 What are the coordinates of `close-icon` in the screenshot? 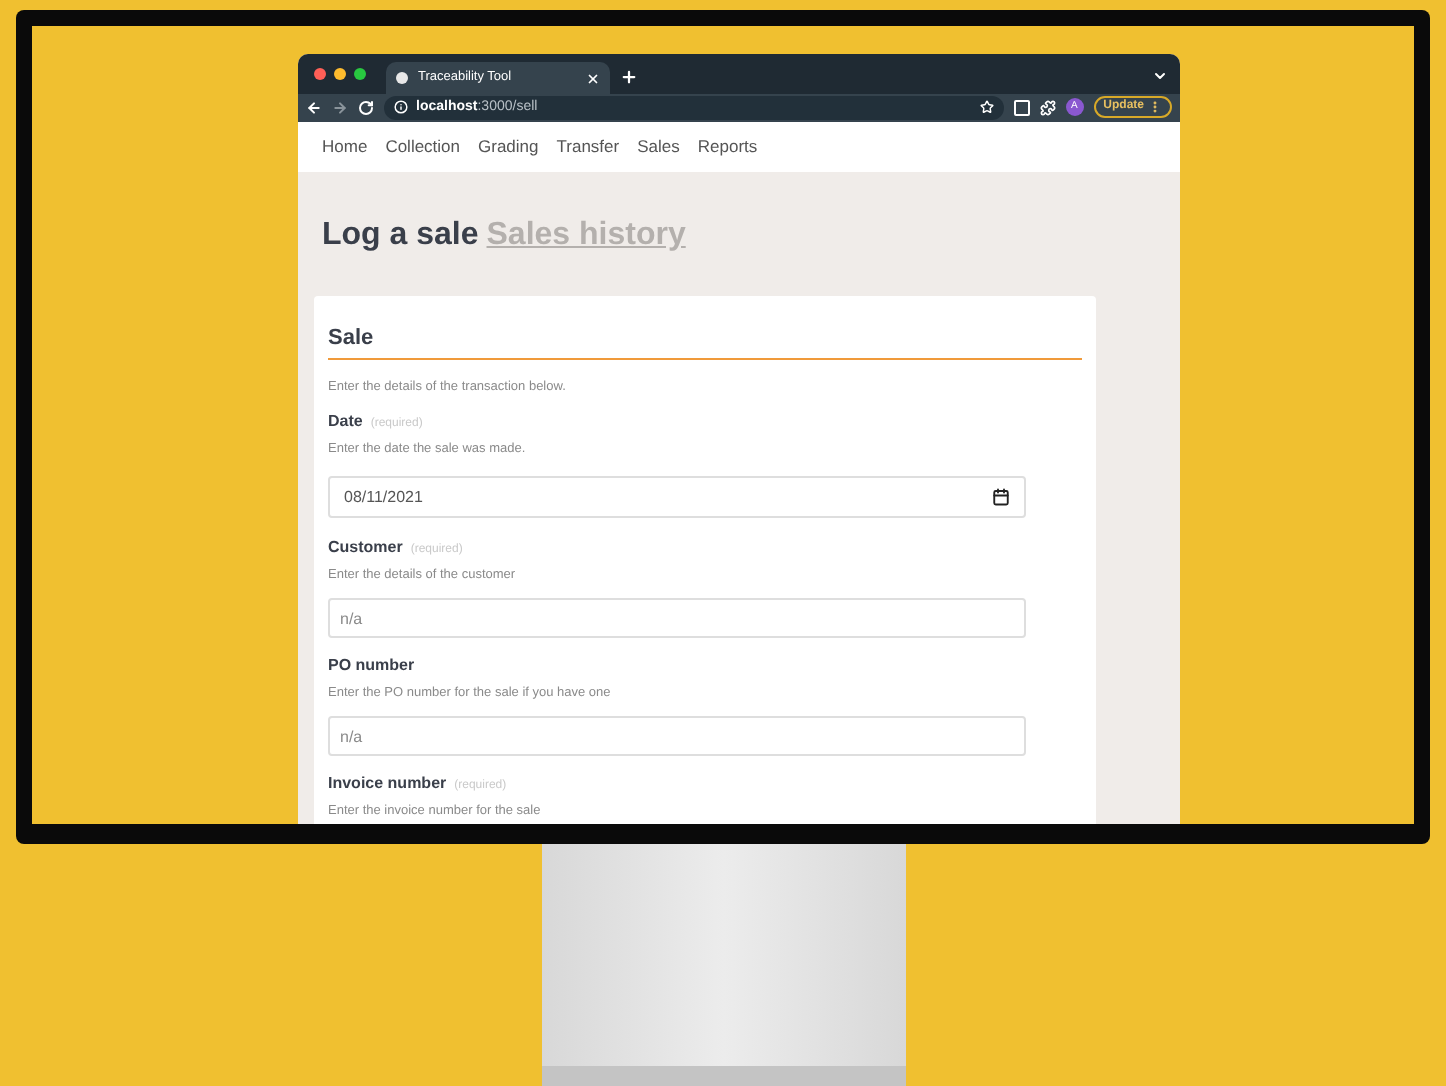 It's located at (593, 78).